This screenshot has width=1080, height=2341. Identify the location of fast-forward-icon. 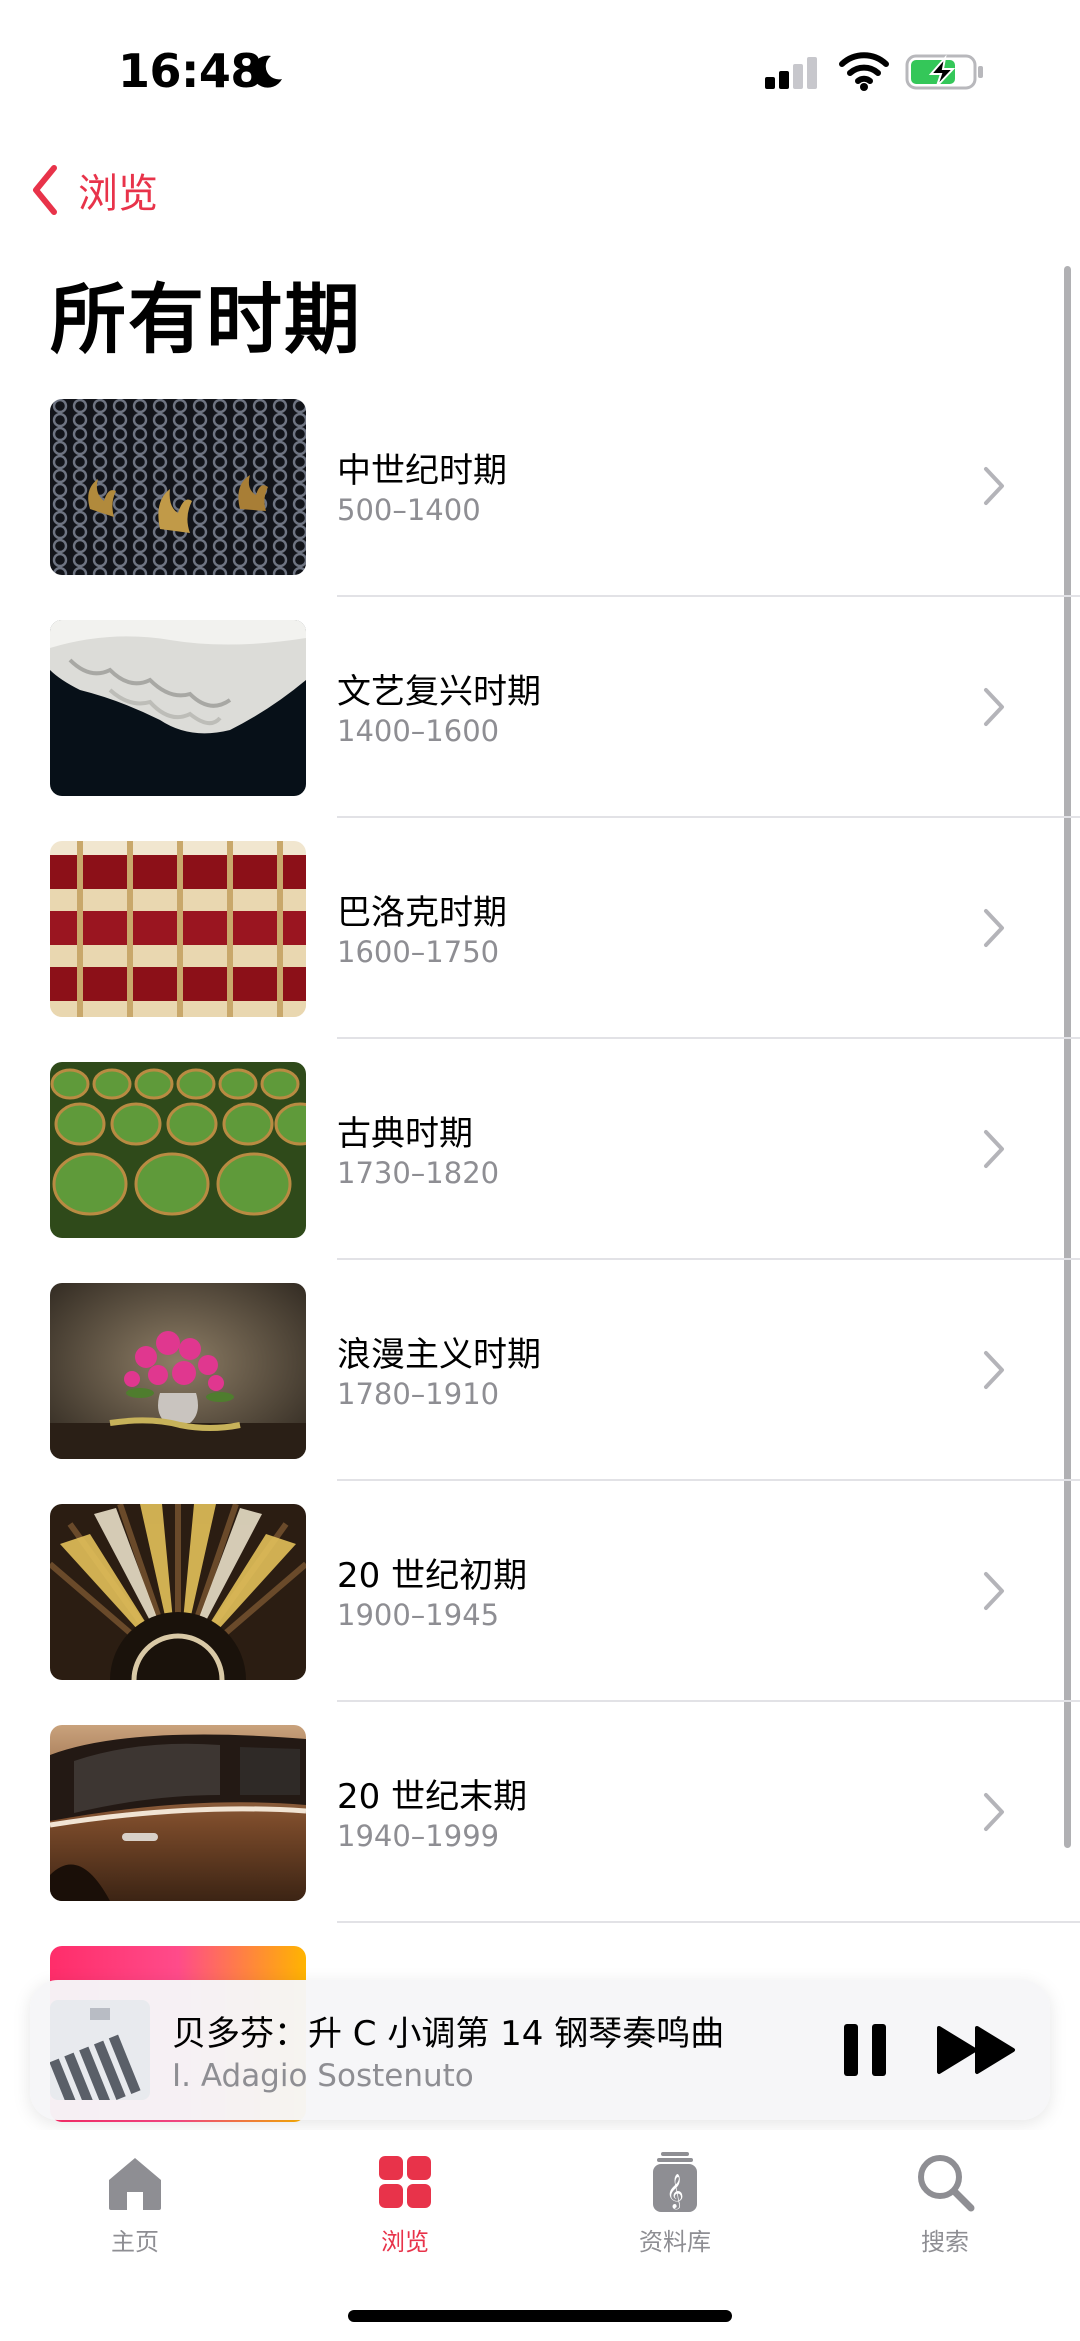
(976, 2050).